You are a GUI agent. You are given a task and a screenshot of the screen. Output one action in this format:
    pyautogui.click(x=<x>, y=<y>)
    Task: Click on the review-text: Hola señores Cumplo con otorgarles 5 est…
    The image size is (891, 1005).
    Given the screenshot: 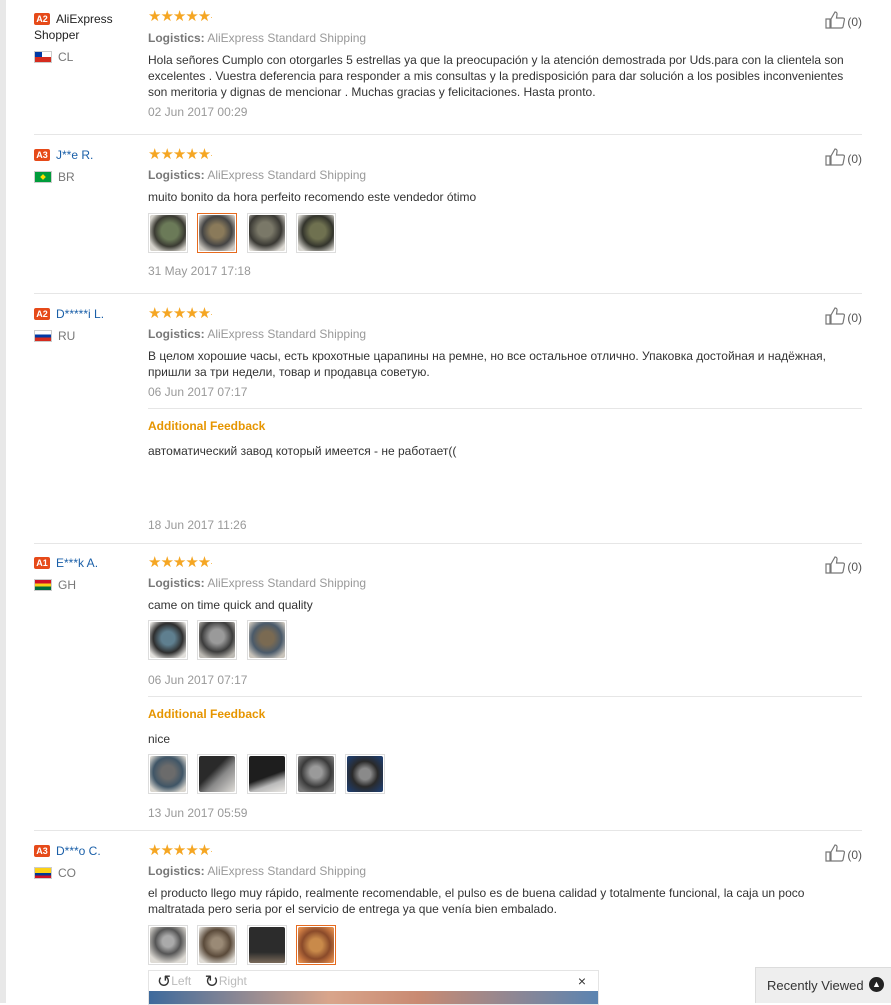 What is the action you would take?
    pyautogui.click(x=496, y=76)
    